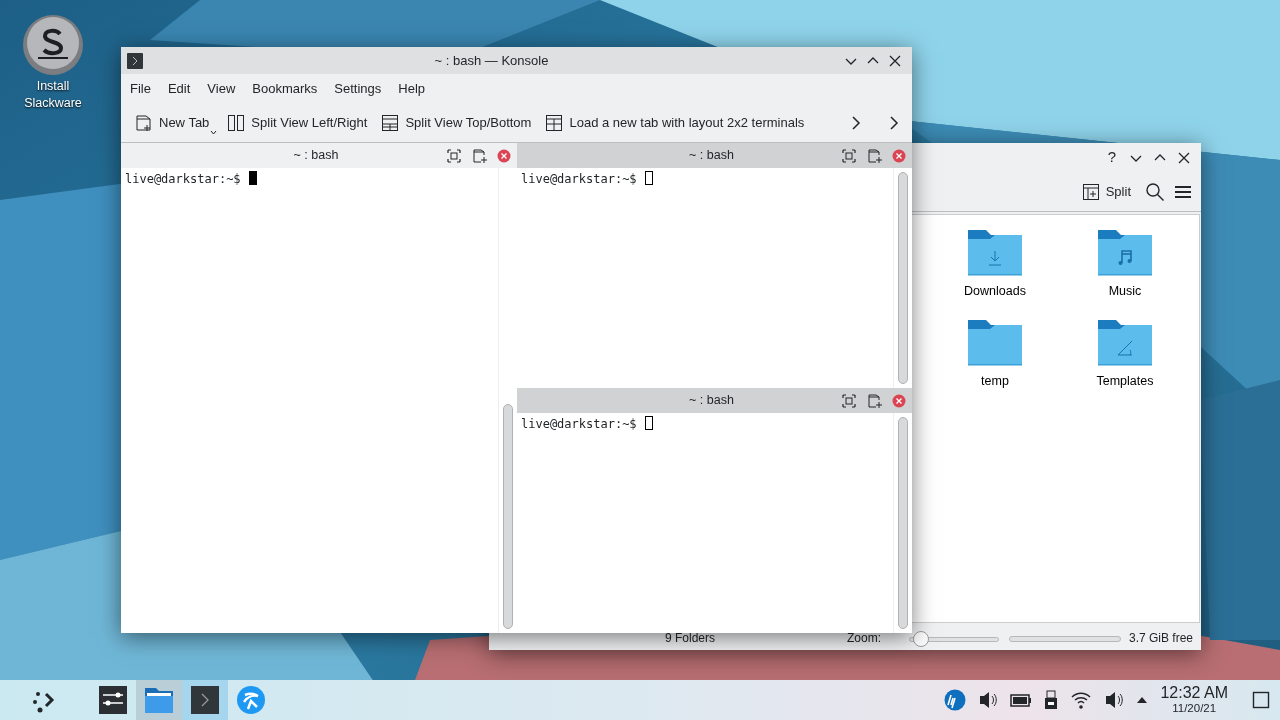 This screenshot has height=720, width=1280. Describe the element at coordinates (953, 639) in the screenshot. I see `zoom-slider` at that location.